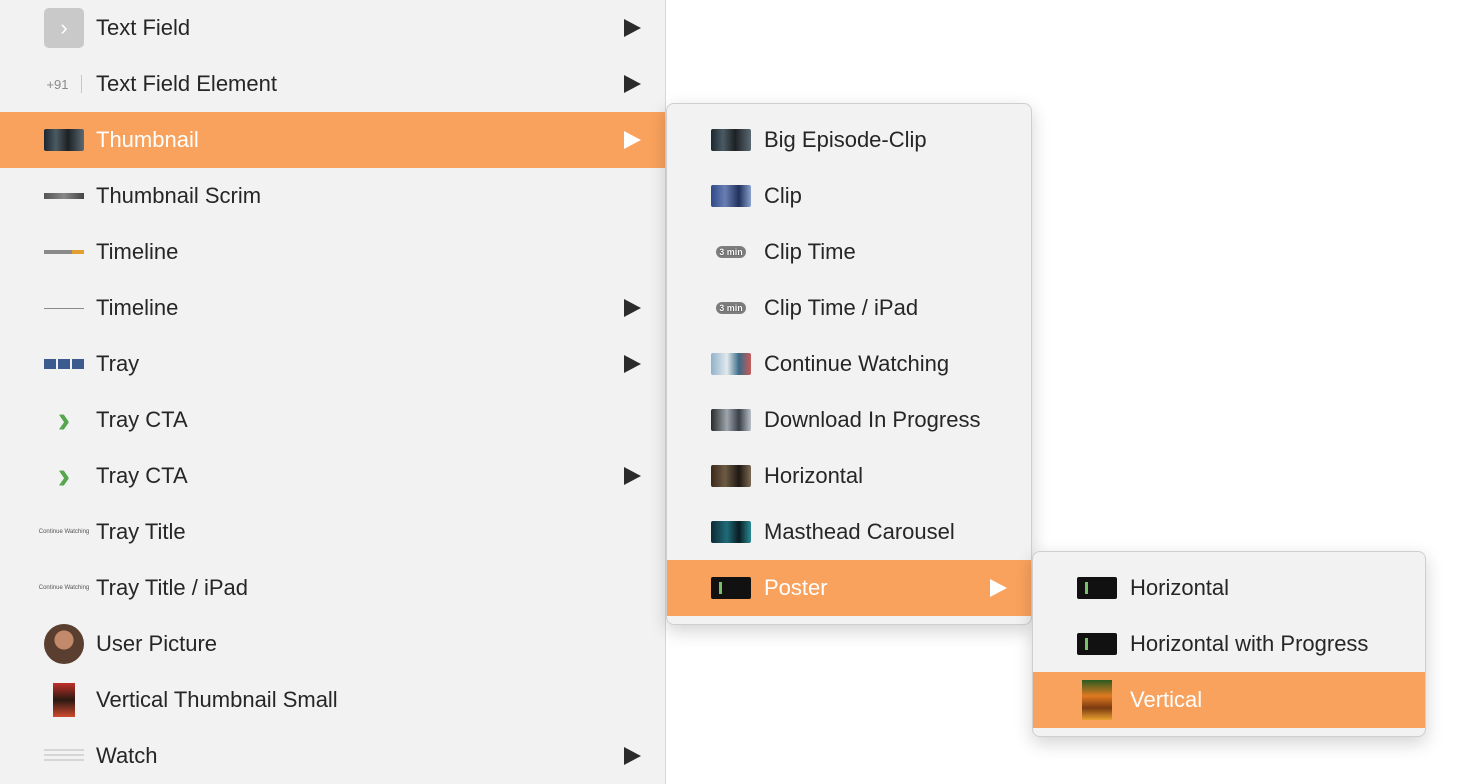 This screenshot has width=1474, height=784. I want to click on menu-item-label: Tray Title / iPad, so click(172, 587).